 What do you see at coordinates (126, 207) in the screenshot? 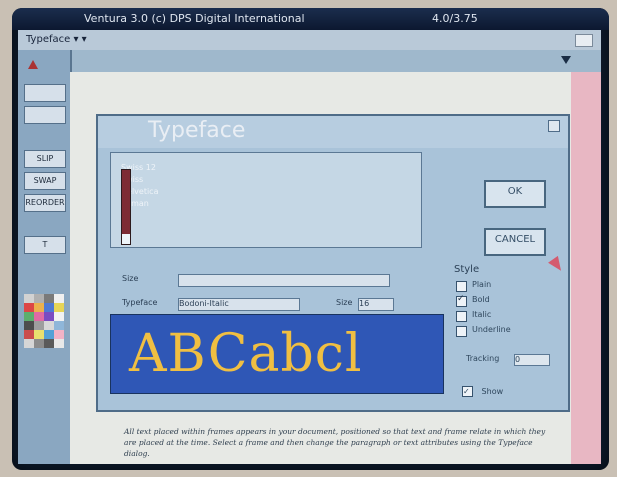
I see `size-scrollbar` at bounding box center [126, 207].